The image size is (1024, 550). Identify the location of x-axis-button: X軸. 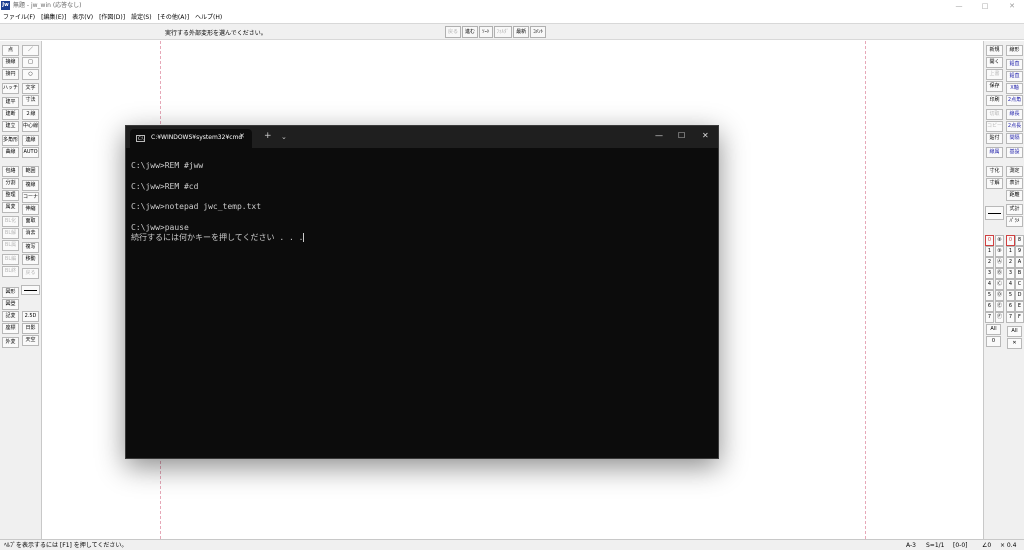
(1014, 88).